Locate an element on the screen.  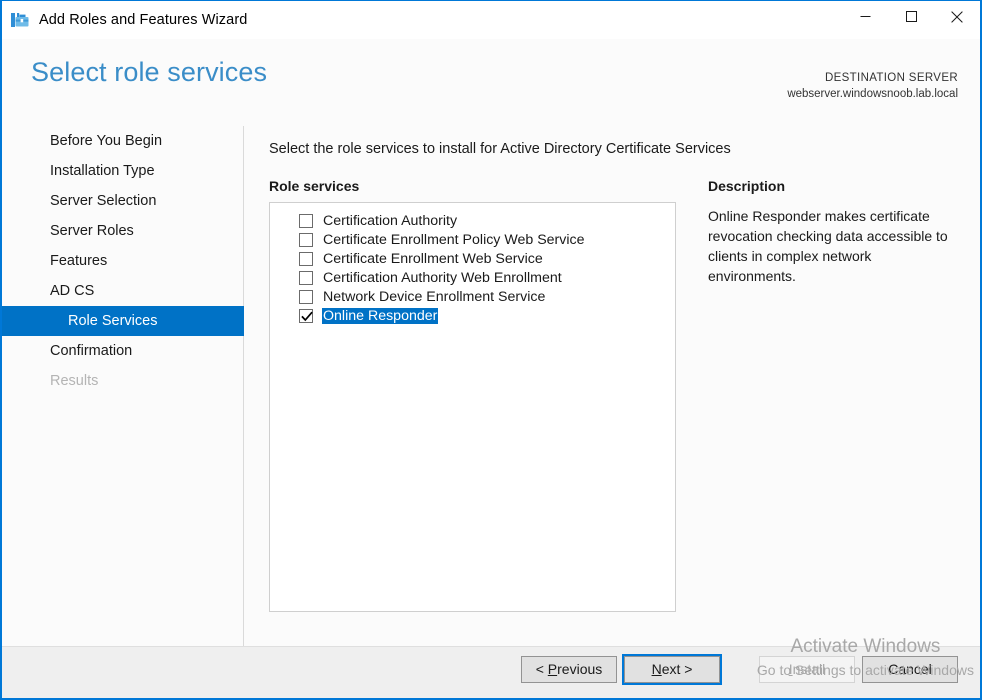
role-service-row: Network Device Enrollment Service is located at coordinates (472, 296).